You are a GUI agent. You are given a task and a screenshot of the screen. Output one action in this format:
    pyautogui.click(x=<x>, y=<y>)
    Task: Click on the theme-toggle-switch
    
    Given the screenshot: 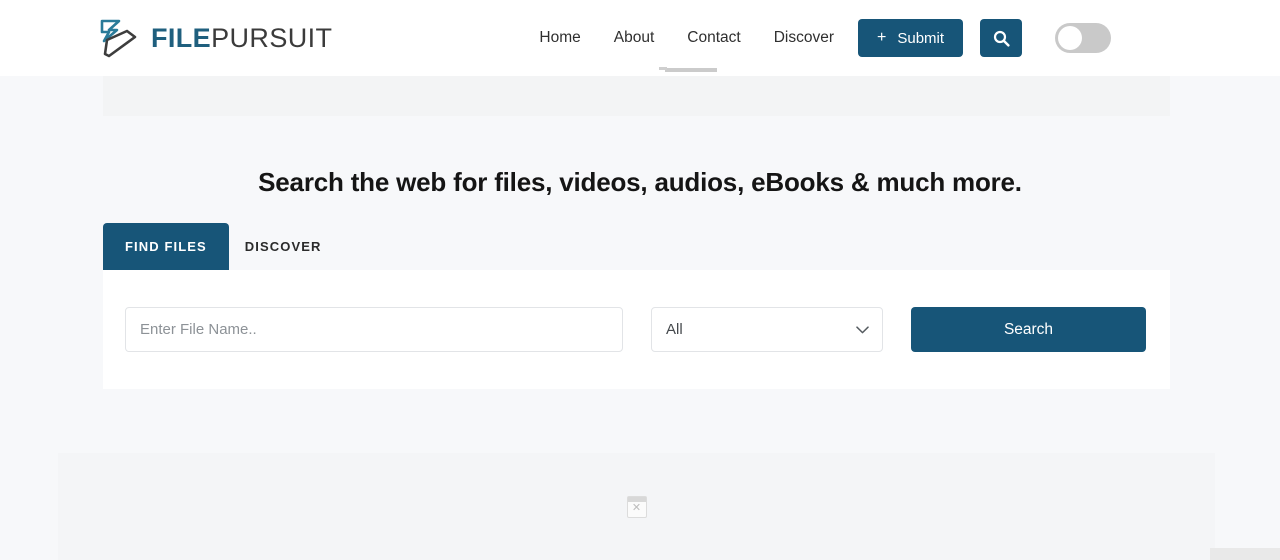 What is the action you would take?
    pyautogui.click(x=1083, y=38)
    